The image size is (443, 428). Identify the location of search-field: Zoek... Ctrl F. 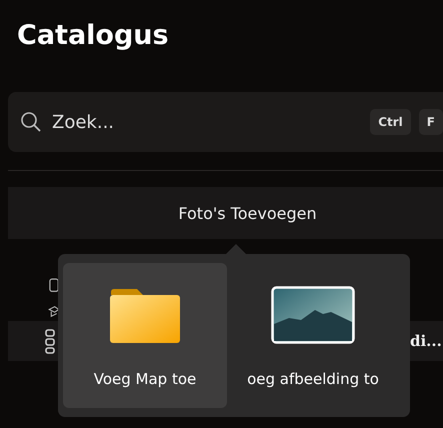
(225, 122).